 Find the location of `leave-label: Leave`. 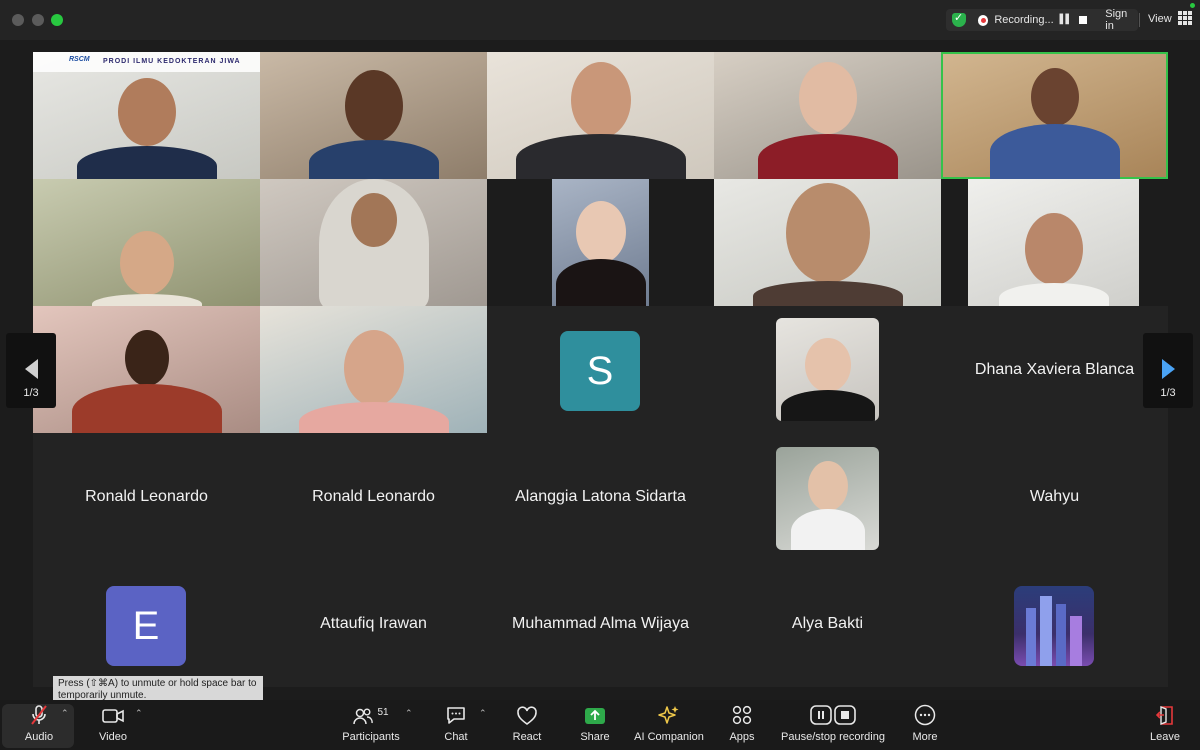

leave-label: Leave is located at coordinates (1165, 737).